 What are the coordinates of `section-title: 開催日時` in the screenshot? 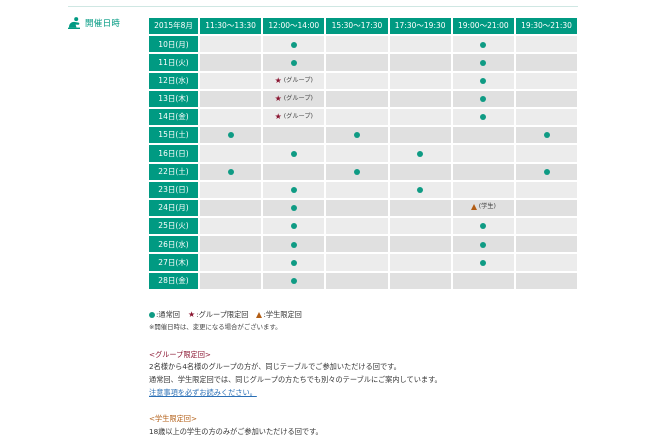 It's located at (103, 24).